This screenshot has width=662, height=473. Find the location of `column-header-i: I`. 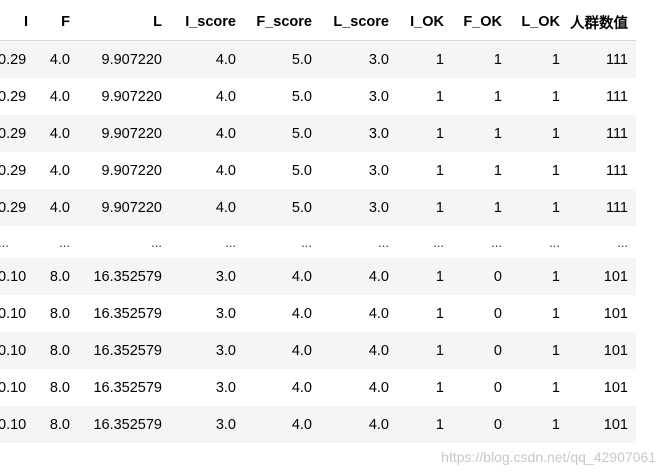

column-header-i: I is located at coordinates (18, 22).